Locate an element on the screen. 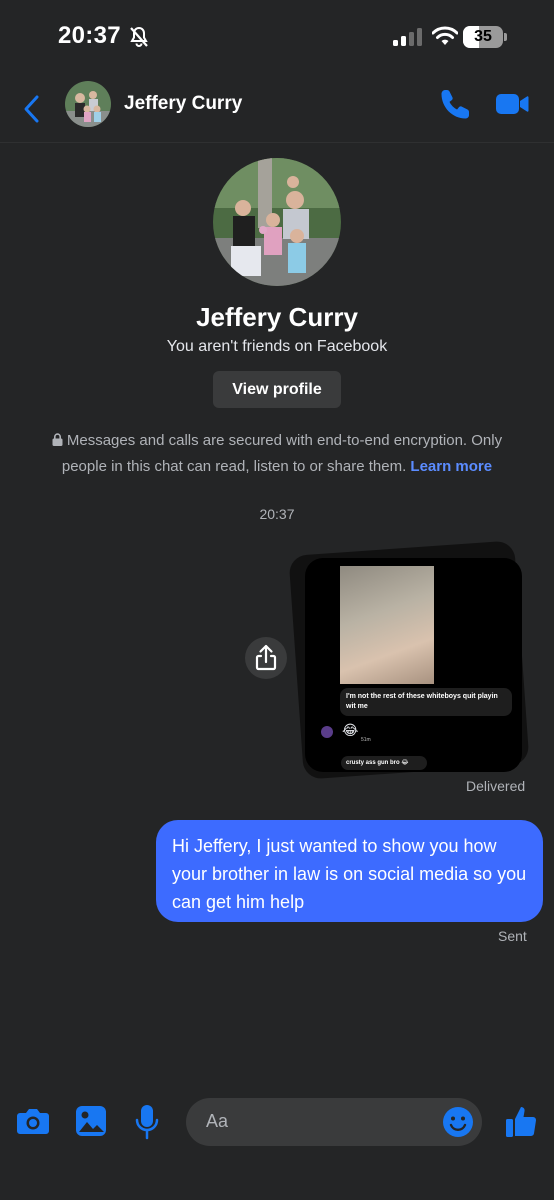 This screenshot has width=554, height=1200. share-icon is located at coordinates (266, 657).